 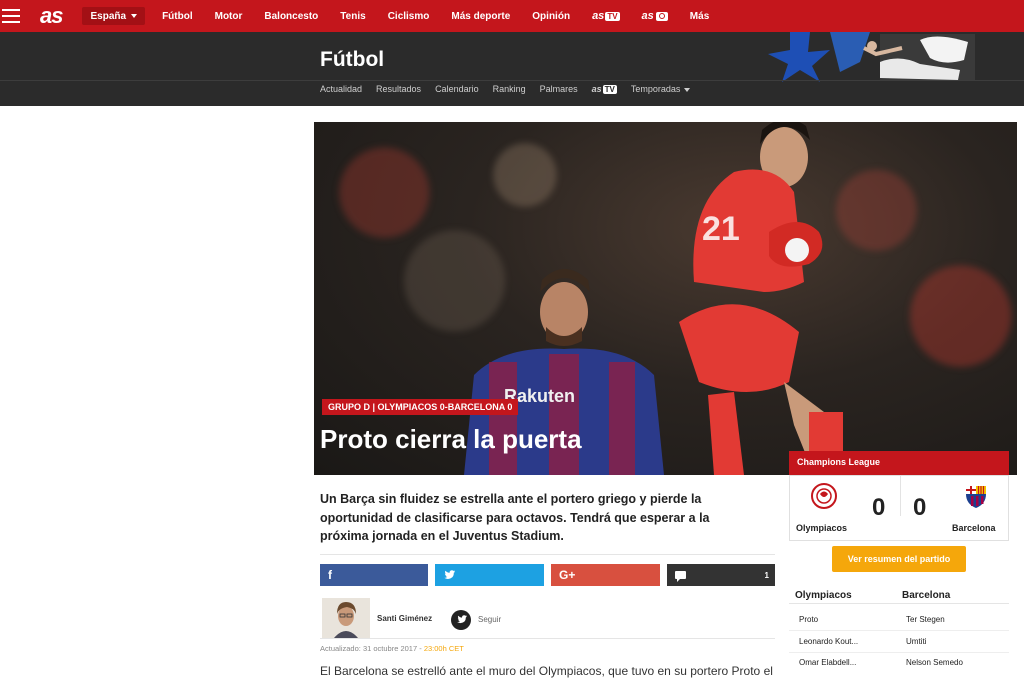 I want to click on nav-item-baloncesto: Baloncesto, so click(x=291, y=16).